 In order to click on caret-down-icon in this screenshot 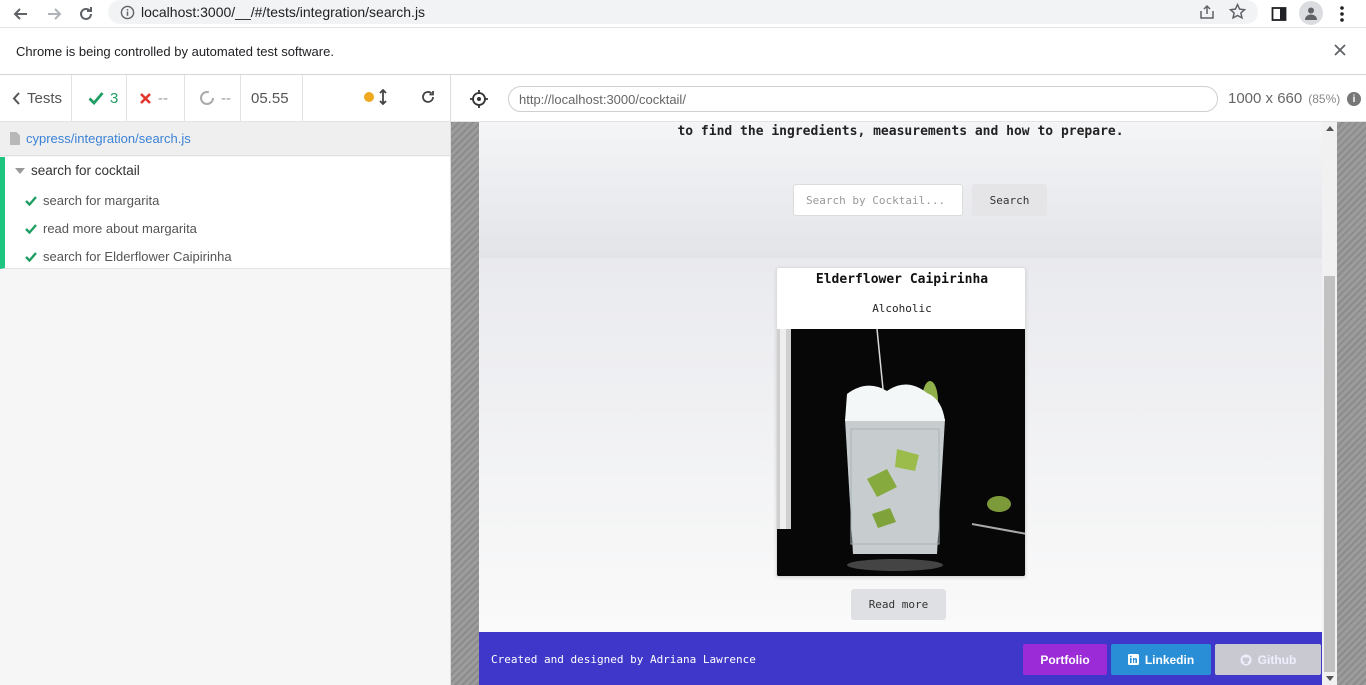, I will do `click(20, 170)`.